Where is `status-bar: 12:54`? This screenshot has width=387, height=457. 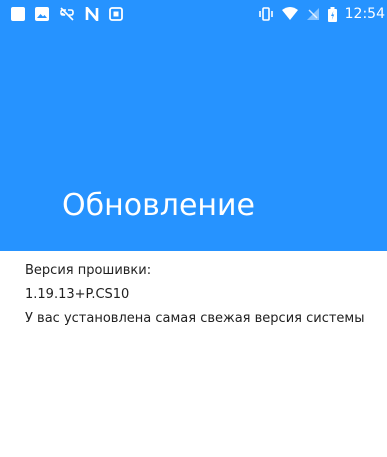 status-bar: 12:54 is located at coordinates (193, 14).